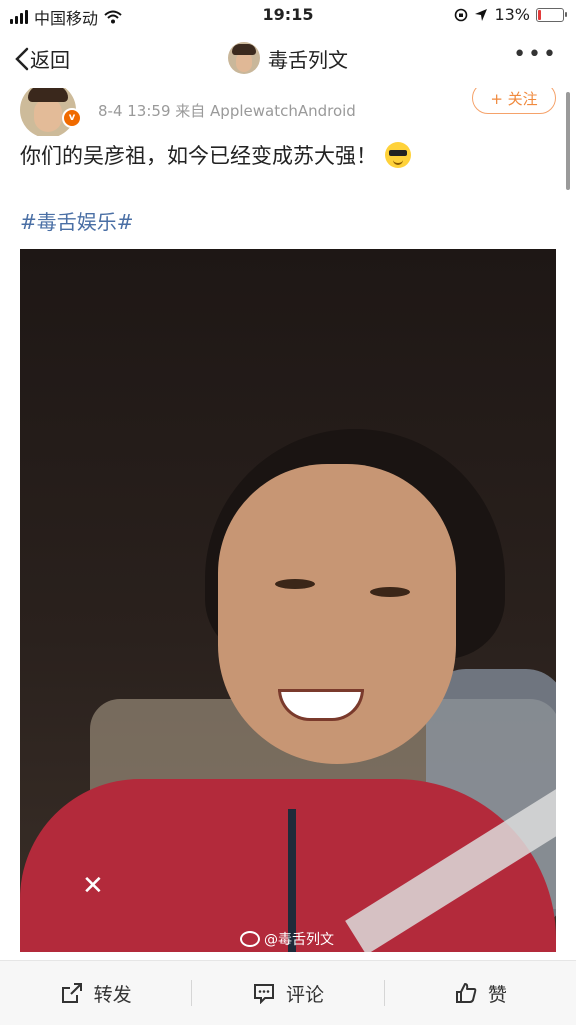 This screenshot has height=1025, width=576. I want to click on scrollbar, so click(568, 141).